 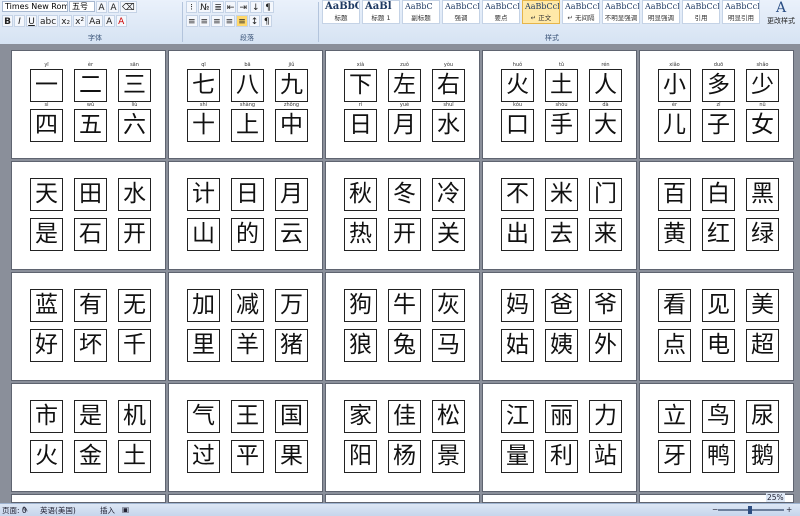 I want to click on page: 加减万里羊猪, so click(x=245, y=326).